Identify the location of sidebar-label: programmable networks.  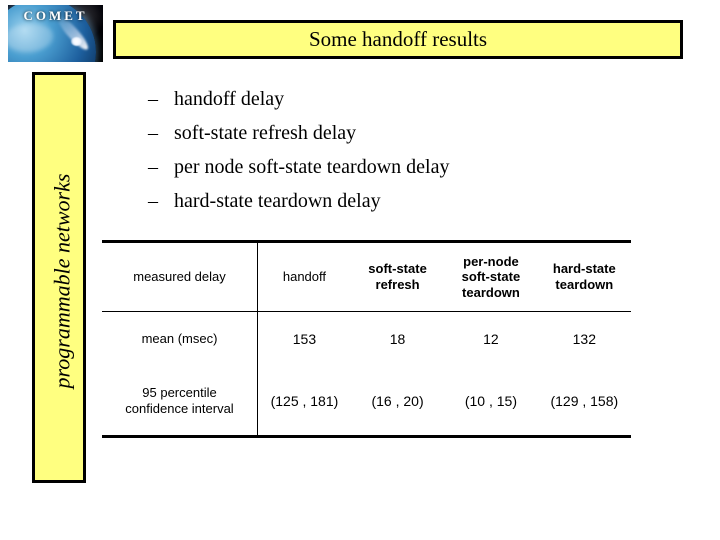
(61, 280).